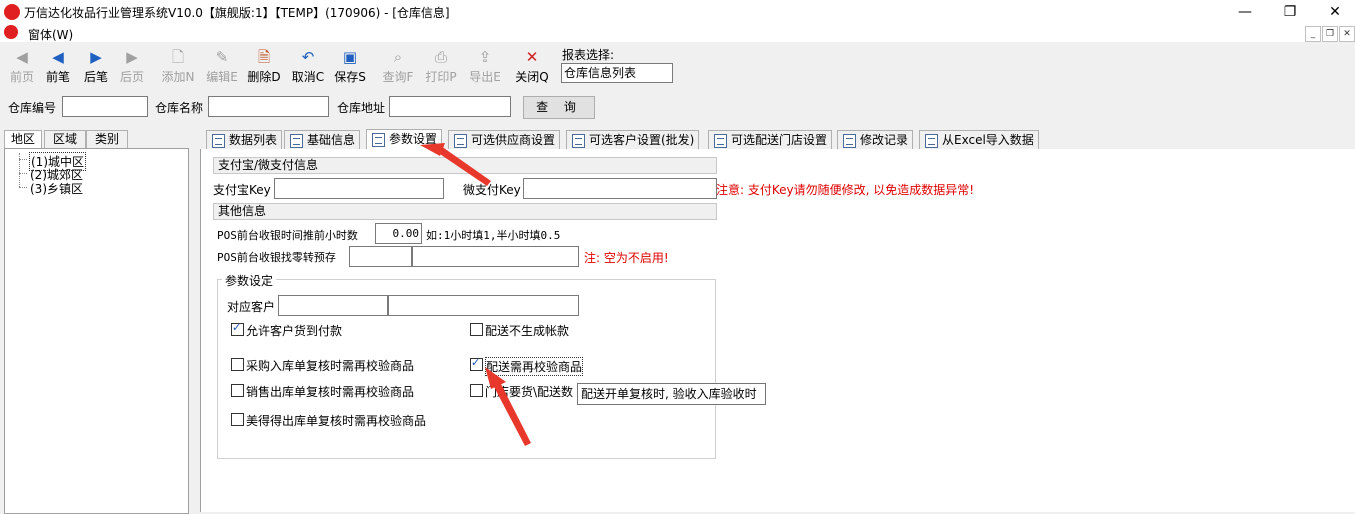 This screenshot has height=514, width=1355. What do you see at coordinates (508, 406) in the screenshot?
I see `arrow-to-delivery-checkbox-icon` at bounding box center [508, 406].